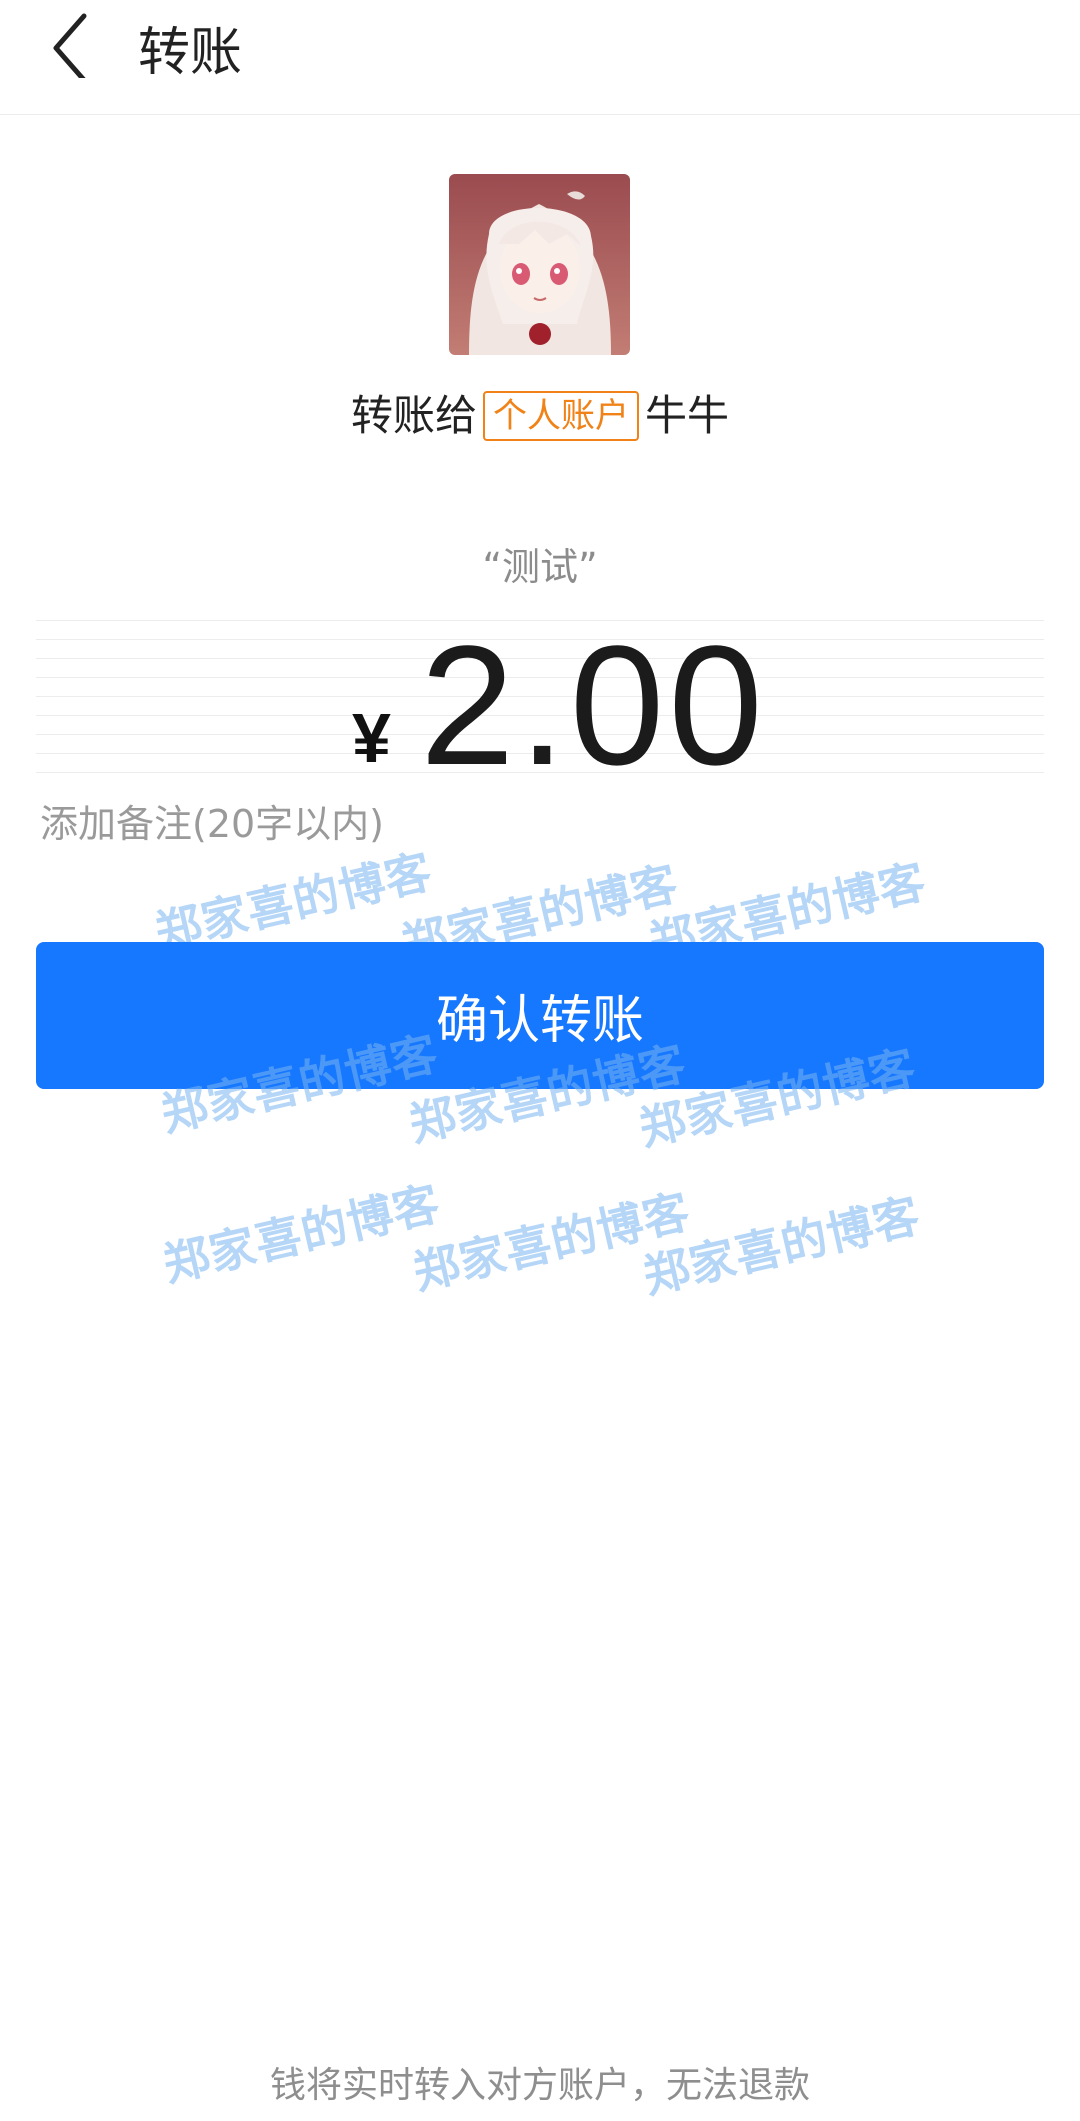  I want to click on confirm-transfer-button: 确认转账, so click(540, 1015).